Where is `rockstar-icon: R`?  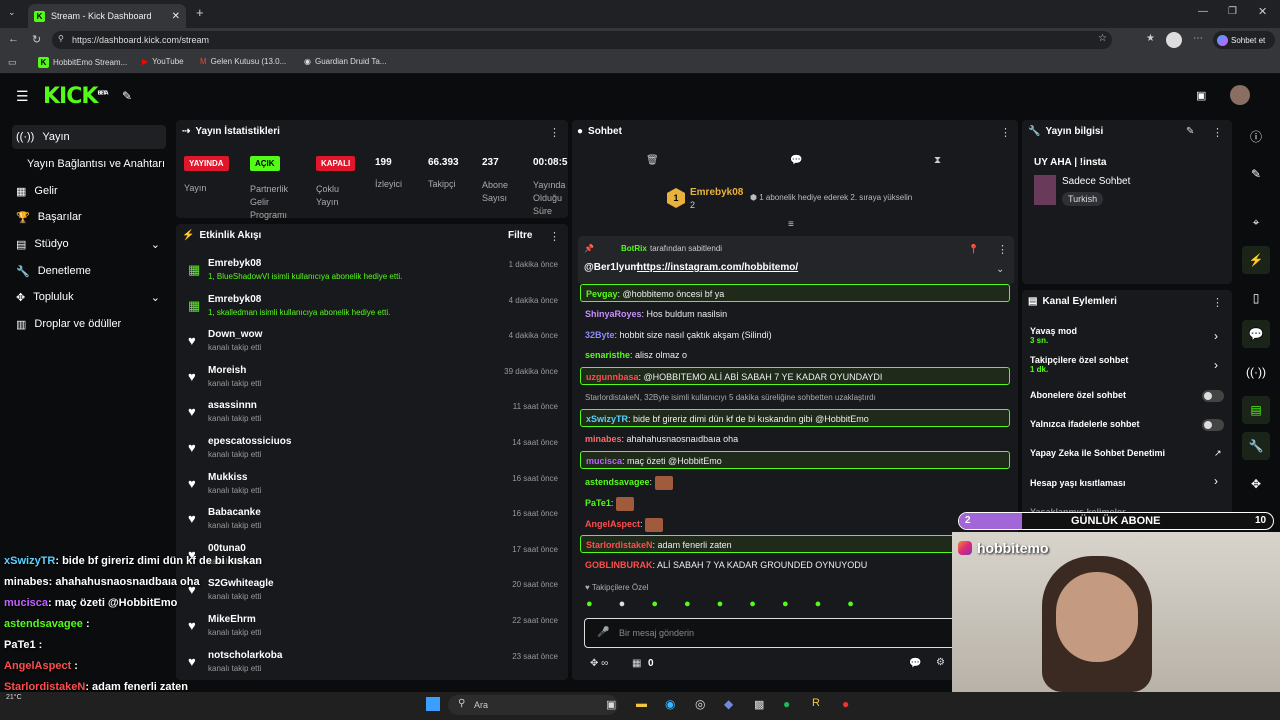
rockstar-icon: R is located at coordinates (816, 703).